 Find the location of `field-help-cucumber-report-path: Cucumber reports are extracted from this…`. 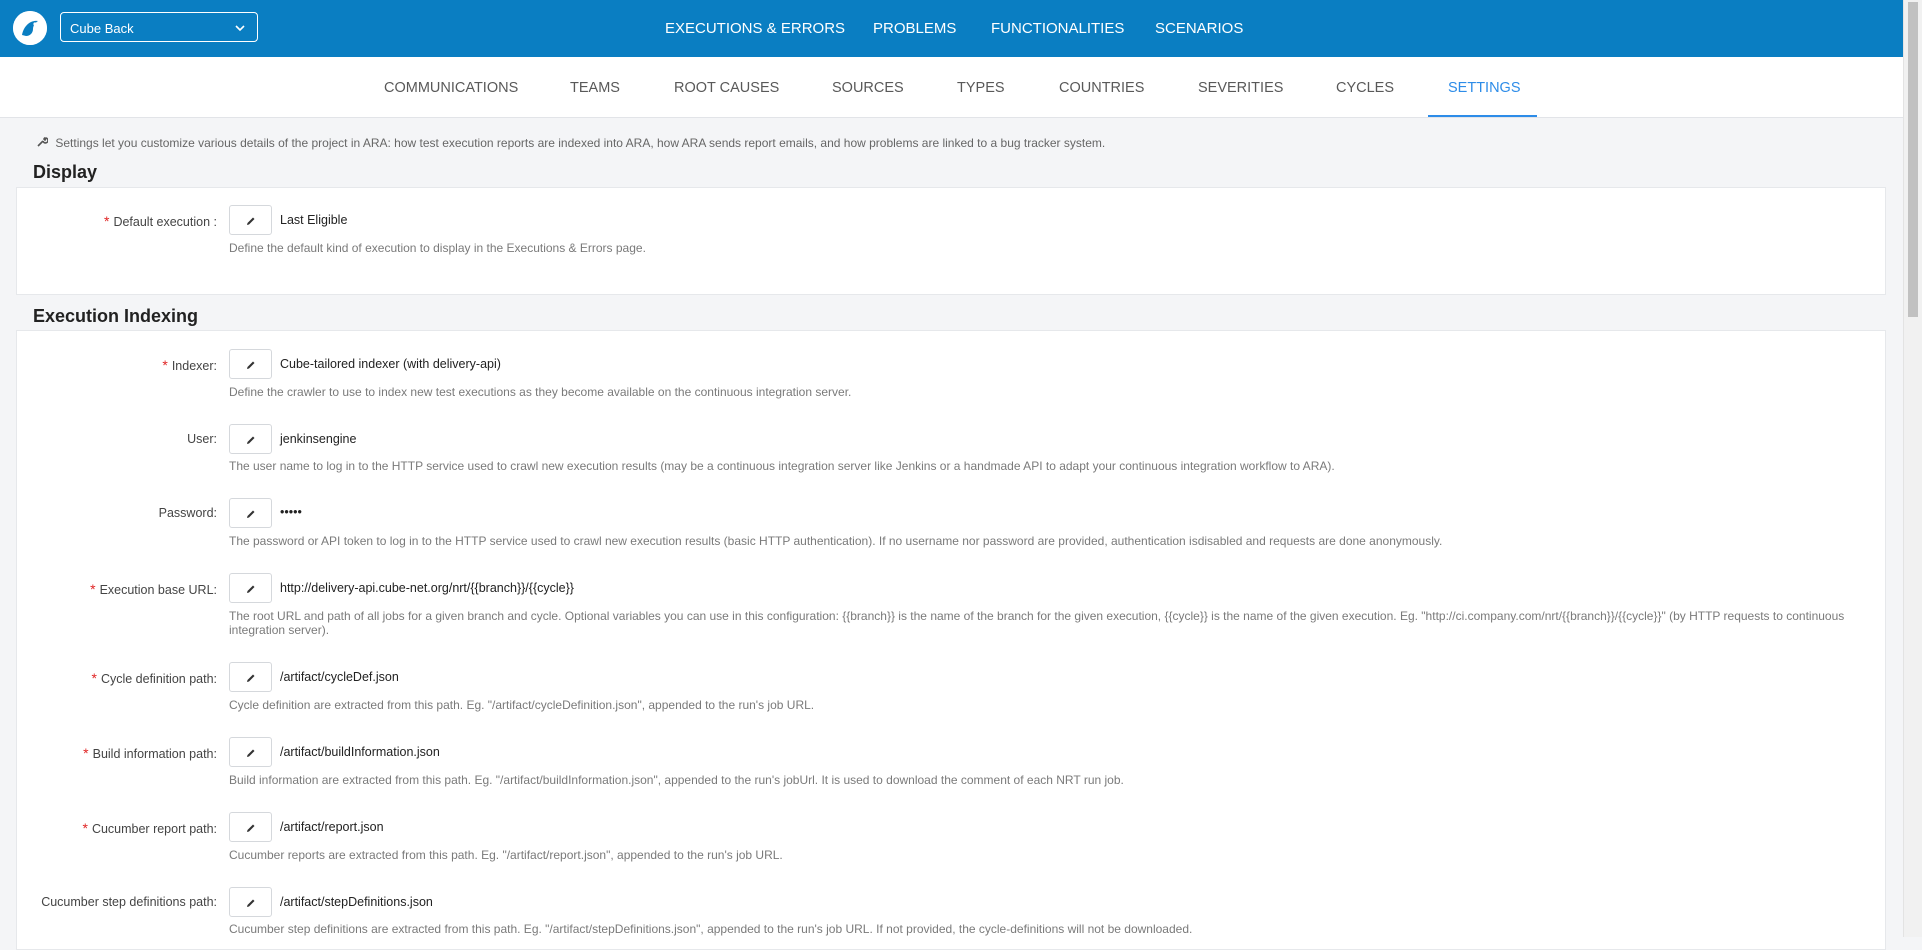

field-help-cucumber-report-path: Cucumber reports are extracted from this… is located at coordinates (506, 855).